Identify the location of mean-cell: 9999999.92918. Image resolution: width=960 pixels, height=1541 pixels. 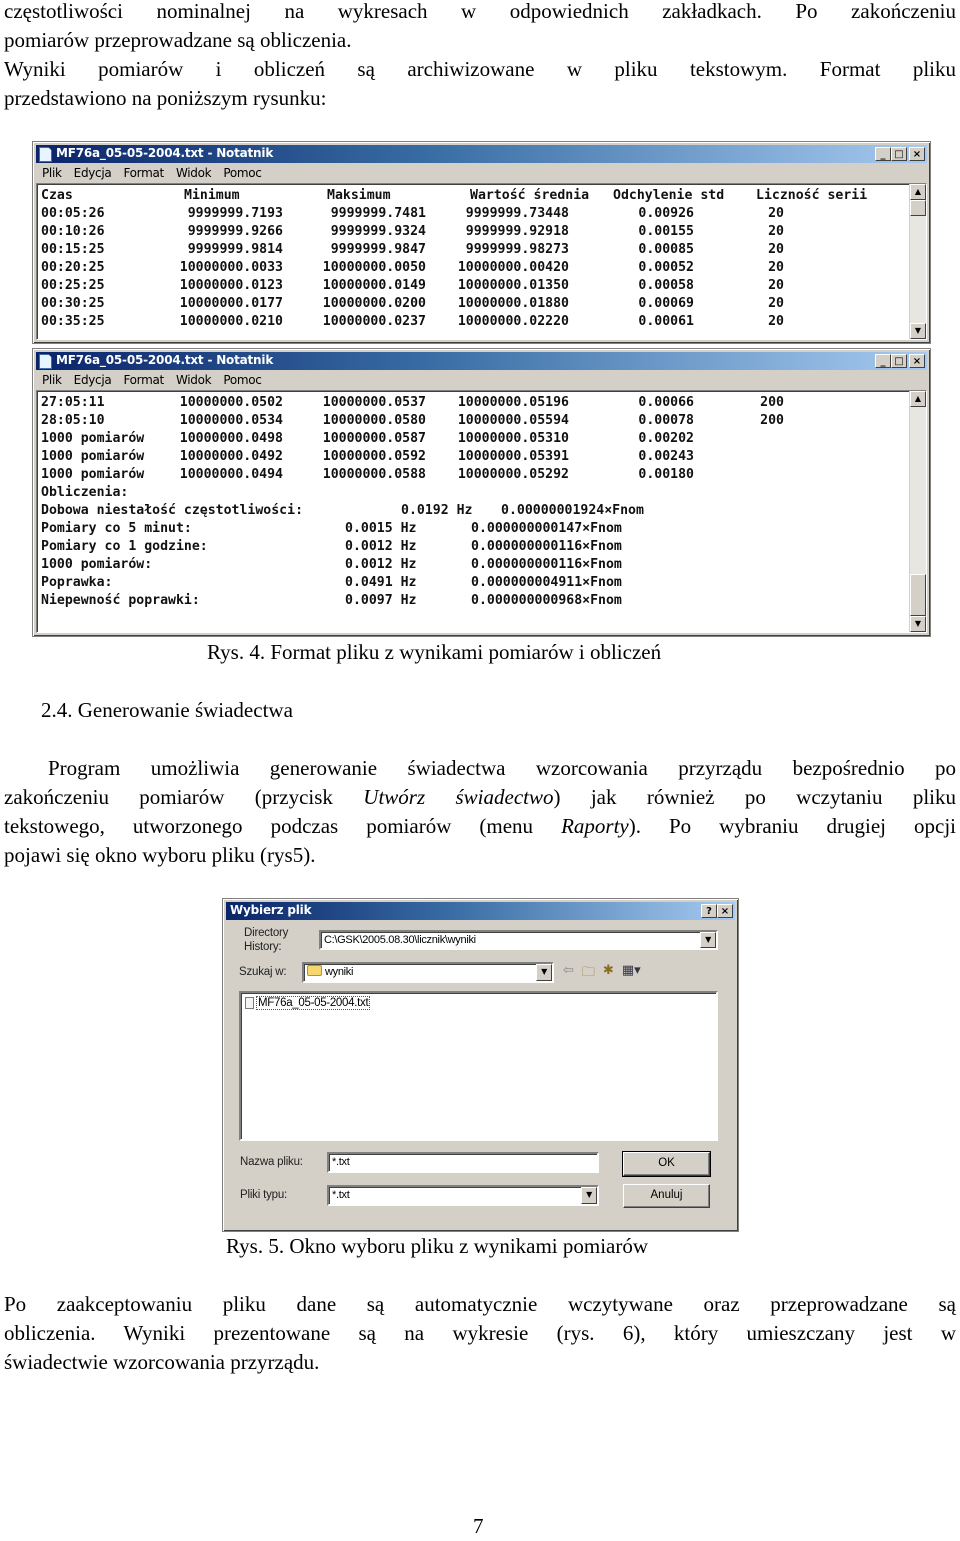
(517, 231).